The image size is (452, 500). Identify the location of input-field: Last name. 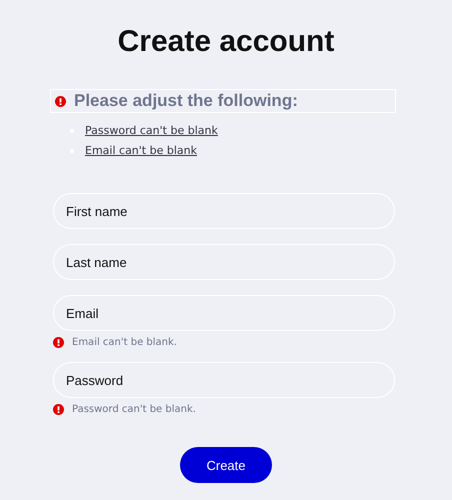
(224, 262).